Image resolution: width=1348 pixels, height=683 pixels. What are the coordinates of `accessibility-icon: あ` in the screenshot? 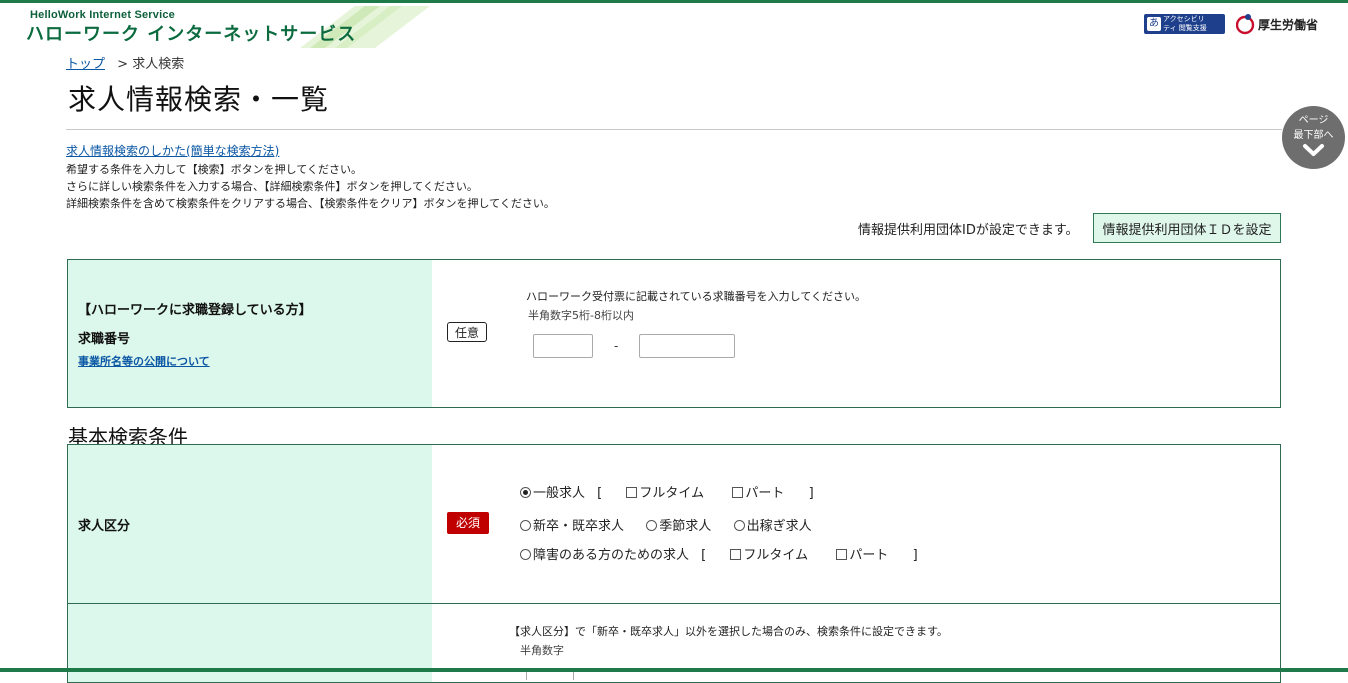 It's located at (1154, 24).